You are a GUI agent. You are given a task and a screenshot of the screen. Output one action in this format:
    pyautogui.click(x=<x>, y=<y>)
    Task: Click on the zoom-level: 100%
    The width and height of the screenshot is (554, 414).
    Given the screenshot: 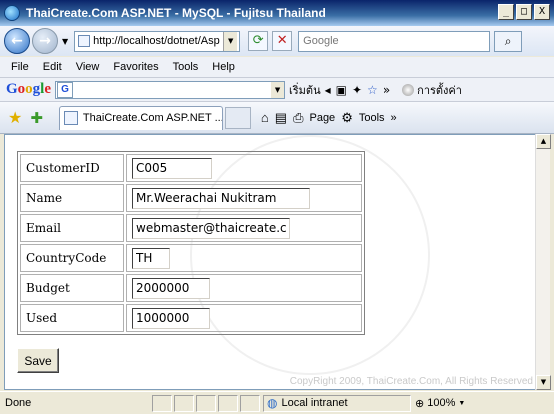 What is the action you would take?
    pyautogui.click(x=441, y=403)
    